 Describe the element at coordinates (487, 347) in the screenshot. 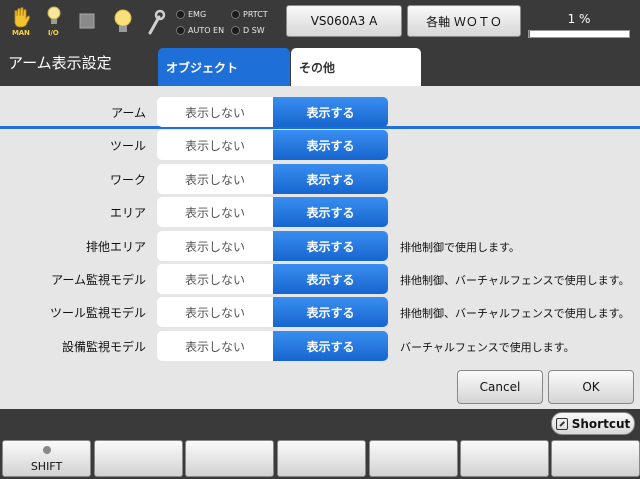

I see `row-note: バーチャルフェンスで使用します。` at that location.